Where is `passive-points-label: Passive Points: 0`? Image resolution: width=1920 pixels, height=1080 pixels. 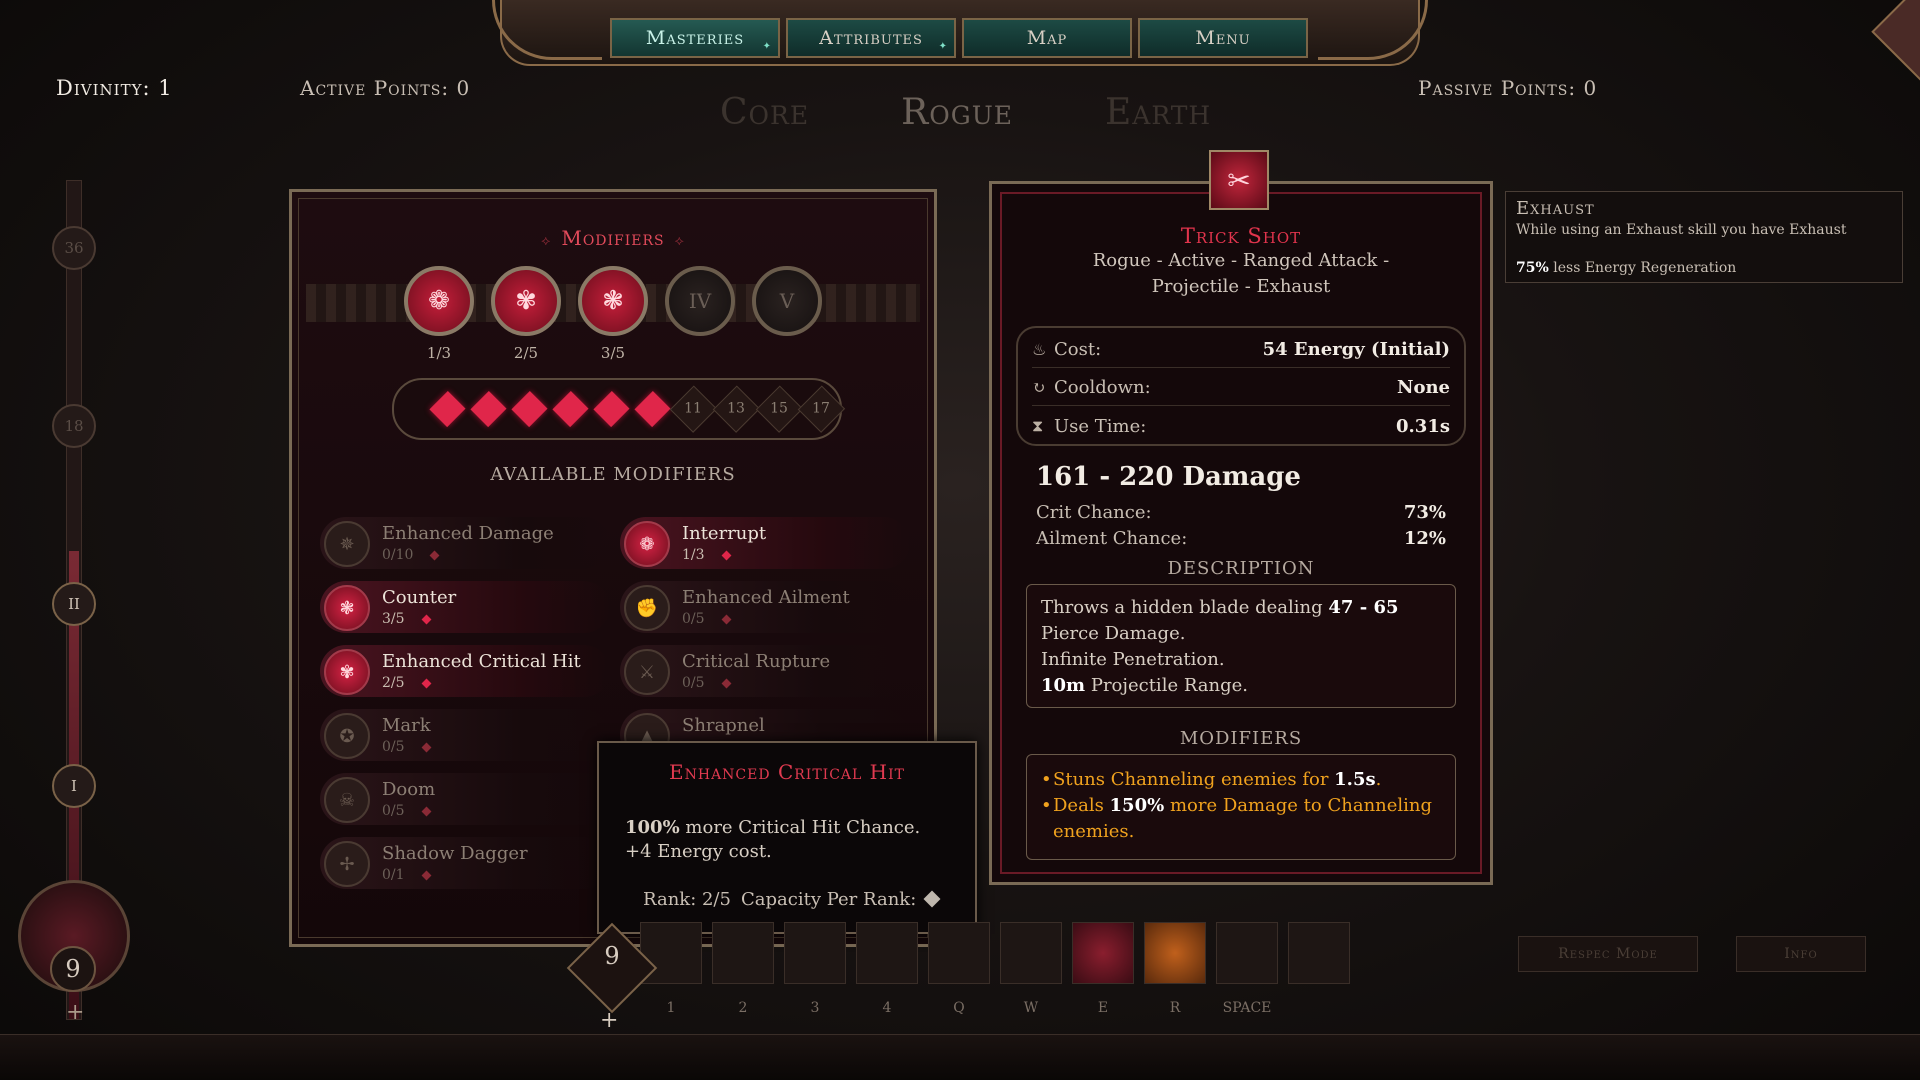 passive-points-label: Passive Points: 0 is located at coordinates (1508, 88).